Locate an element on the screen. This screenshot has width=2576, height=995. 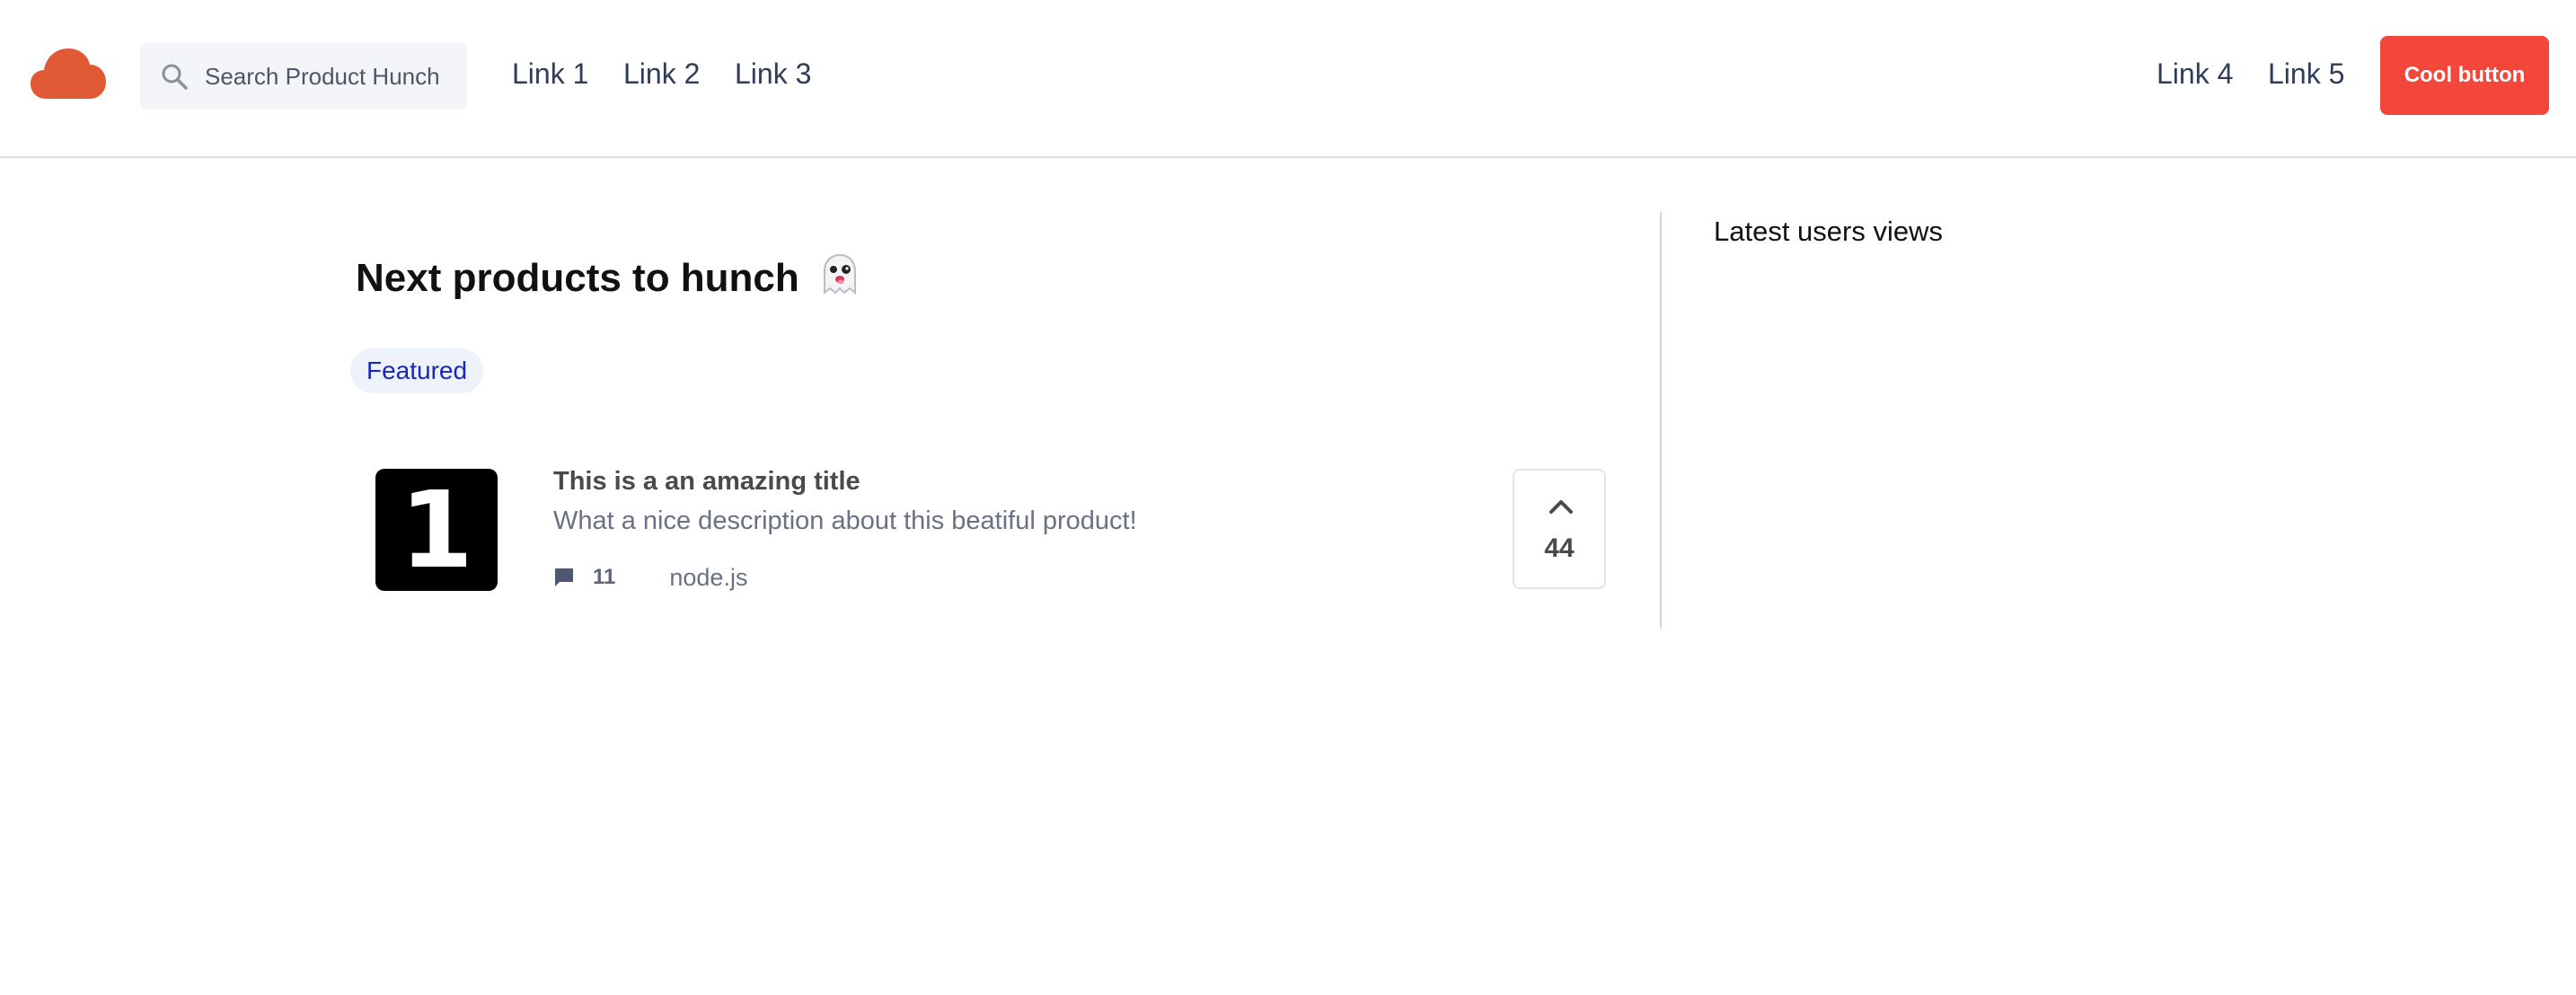
product-title: This is a an amazing title is located at coordinates (706, 482).